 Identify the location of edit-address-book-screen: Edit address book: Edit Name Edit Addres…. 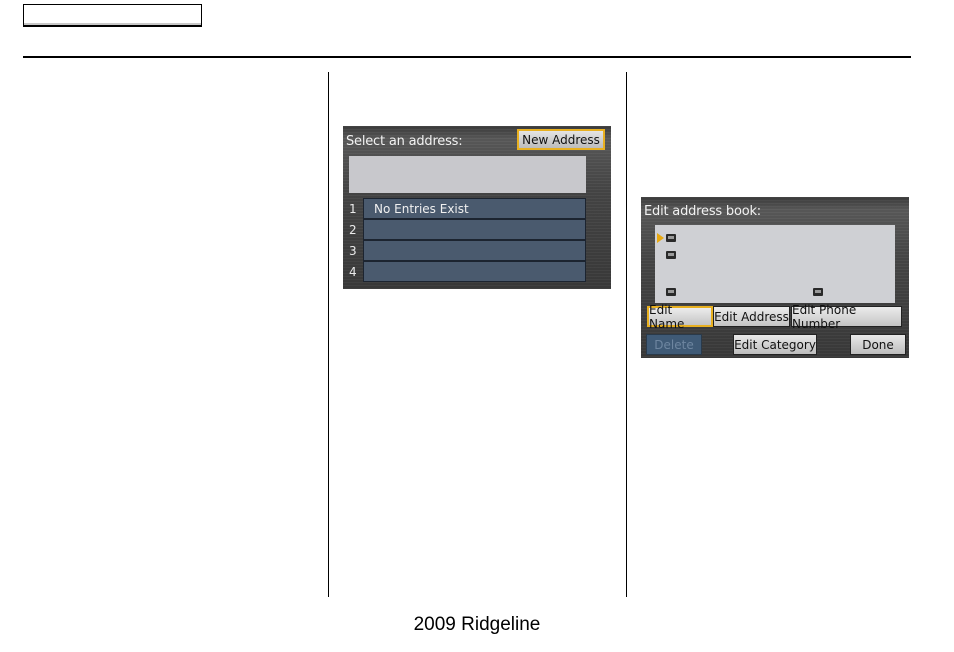
(775, 277).